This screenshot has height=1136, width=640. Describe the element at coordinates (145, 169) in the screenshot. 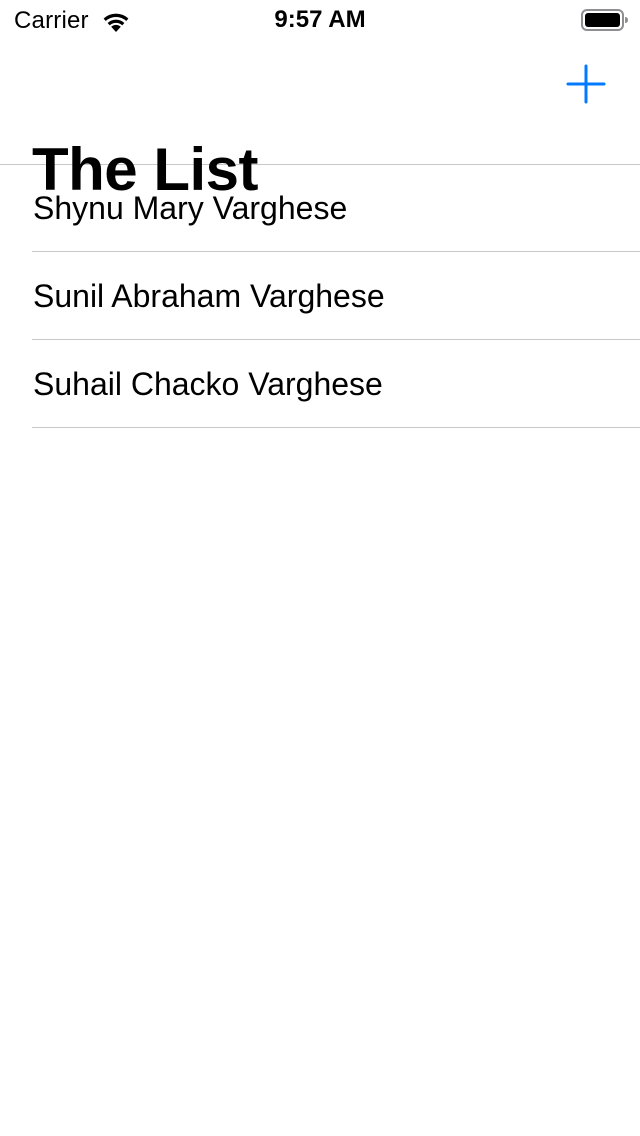

I see `page-title: The List` at that location.